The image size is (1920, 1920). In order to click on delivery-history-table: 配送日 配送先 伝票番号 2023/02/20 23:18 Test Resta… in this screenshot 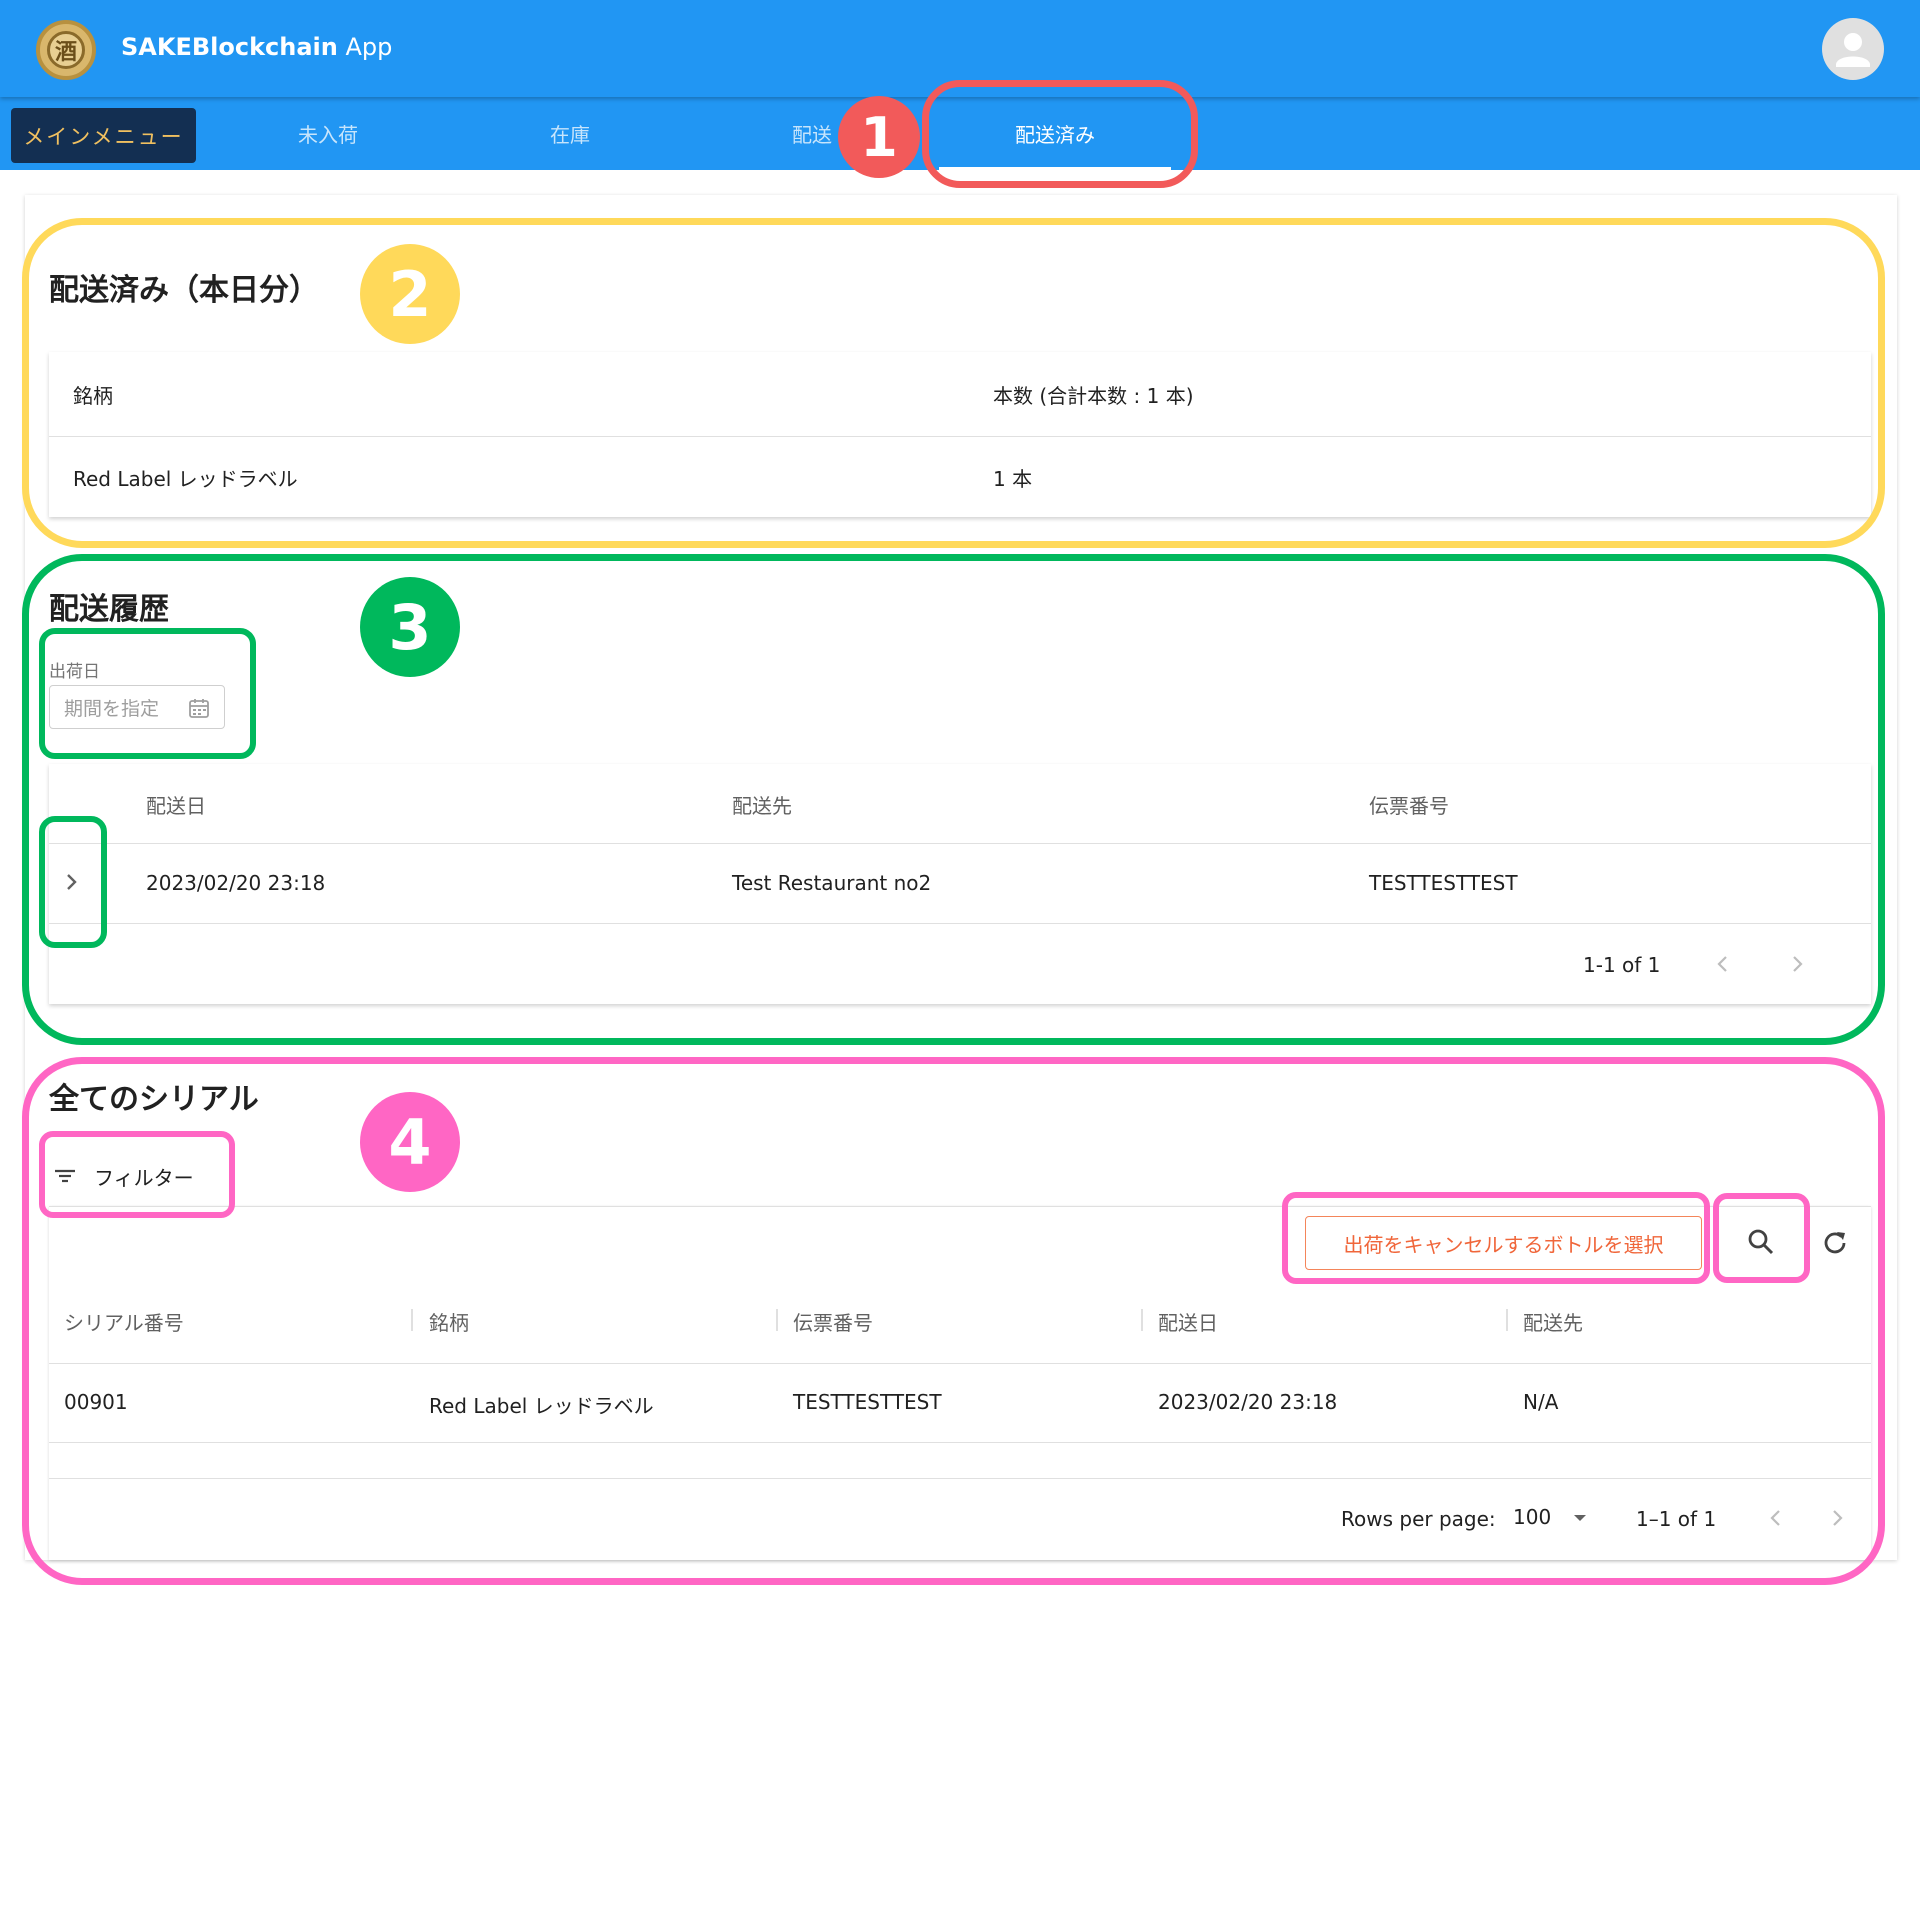, I will do `click(960, 884)`.